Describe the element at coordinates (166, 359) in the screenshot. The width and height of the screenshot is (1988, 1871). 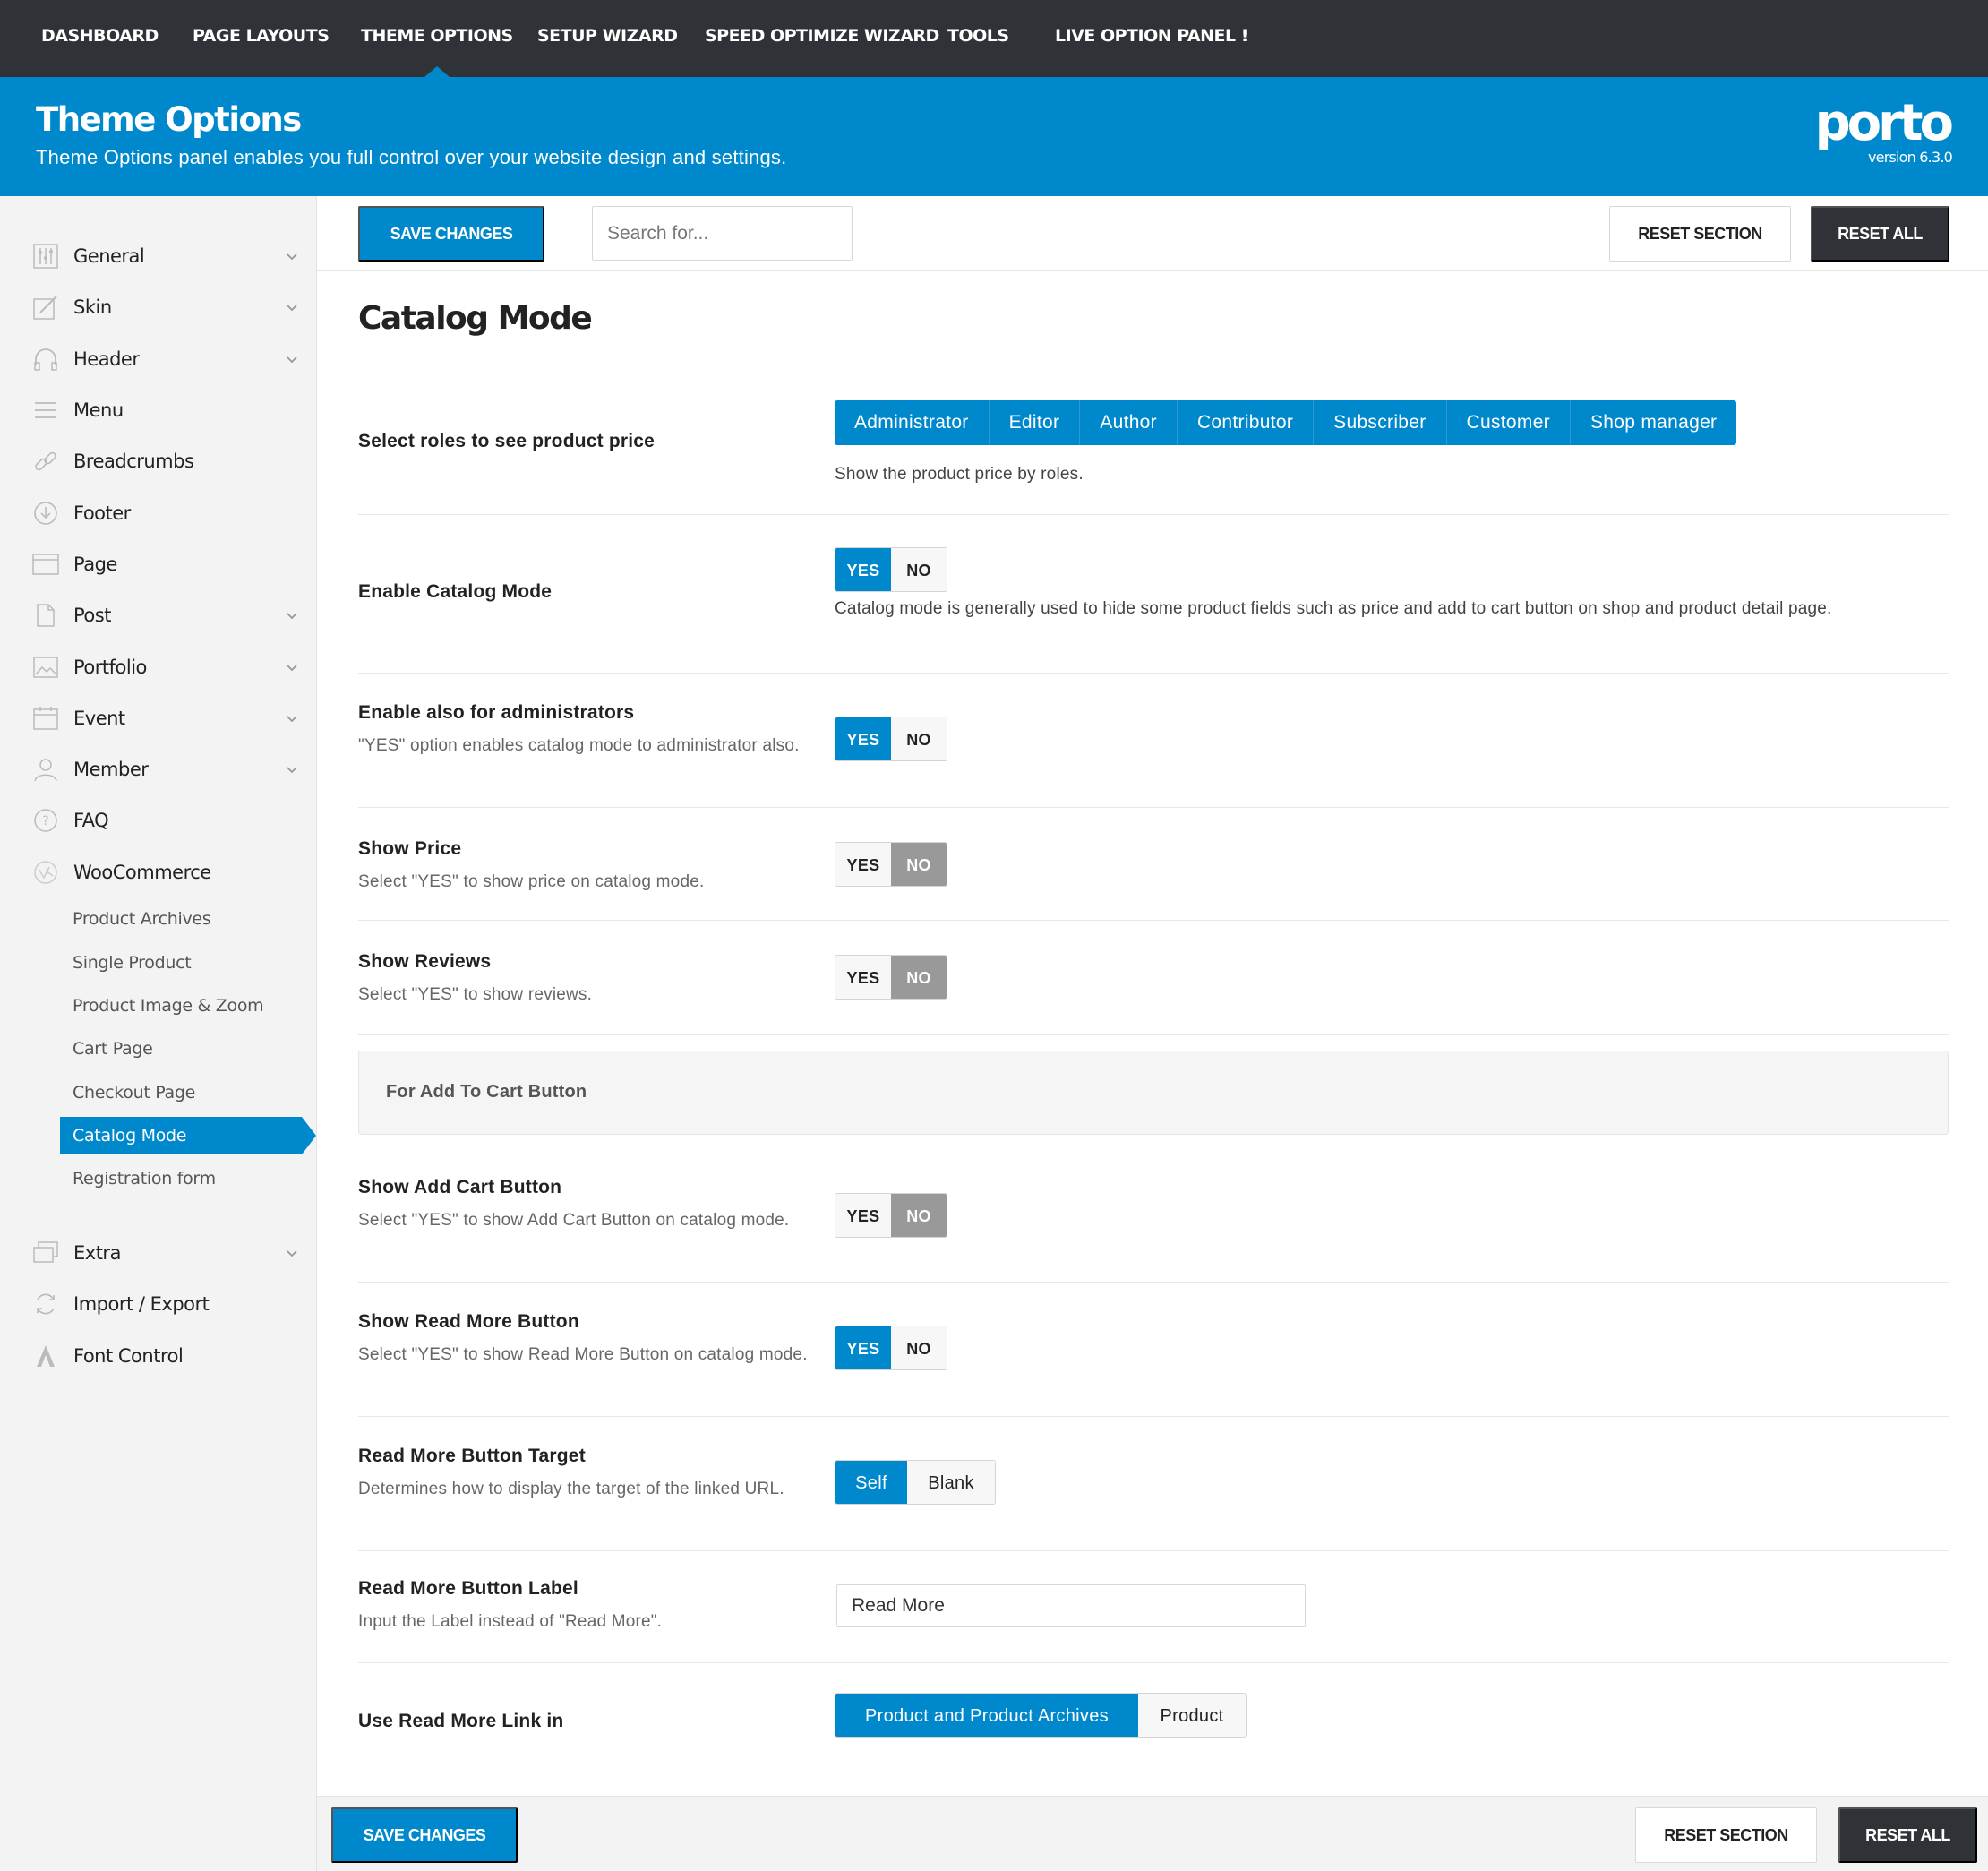
I see `sidebar-item-header: Header` at that location.